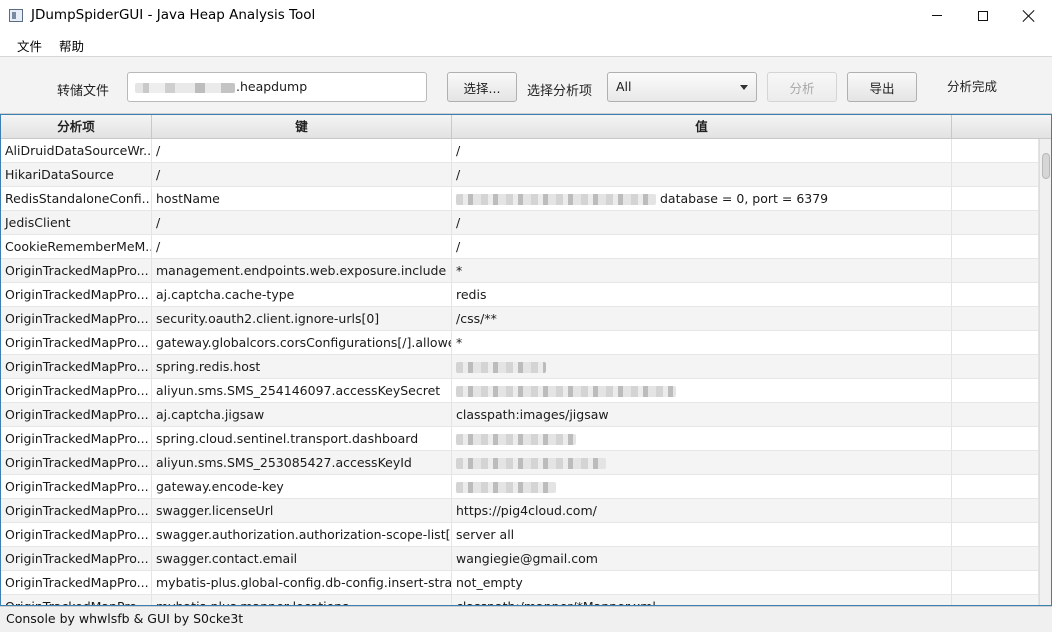 The width and height of the screenshot is (1052, 632). Describe the element at coordinates (682, 87) in the screenshot. I see `analysis-item-select: All` at that location.